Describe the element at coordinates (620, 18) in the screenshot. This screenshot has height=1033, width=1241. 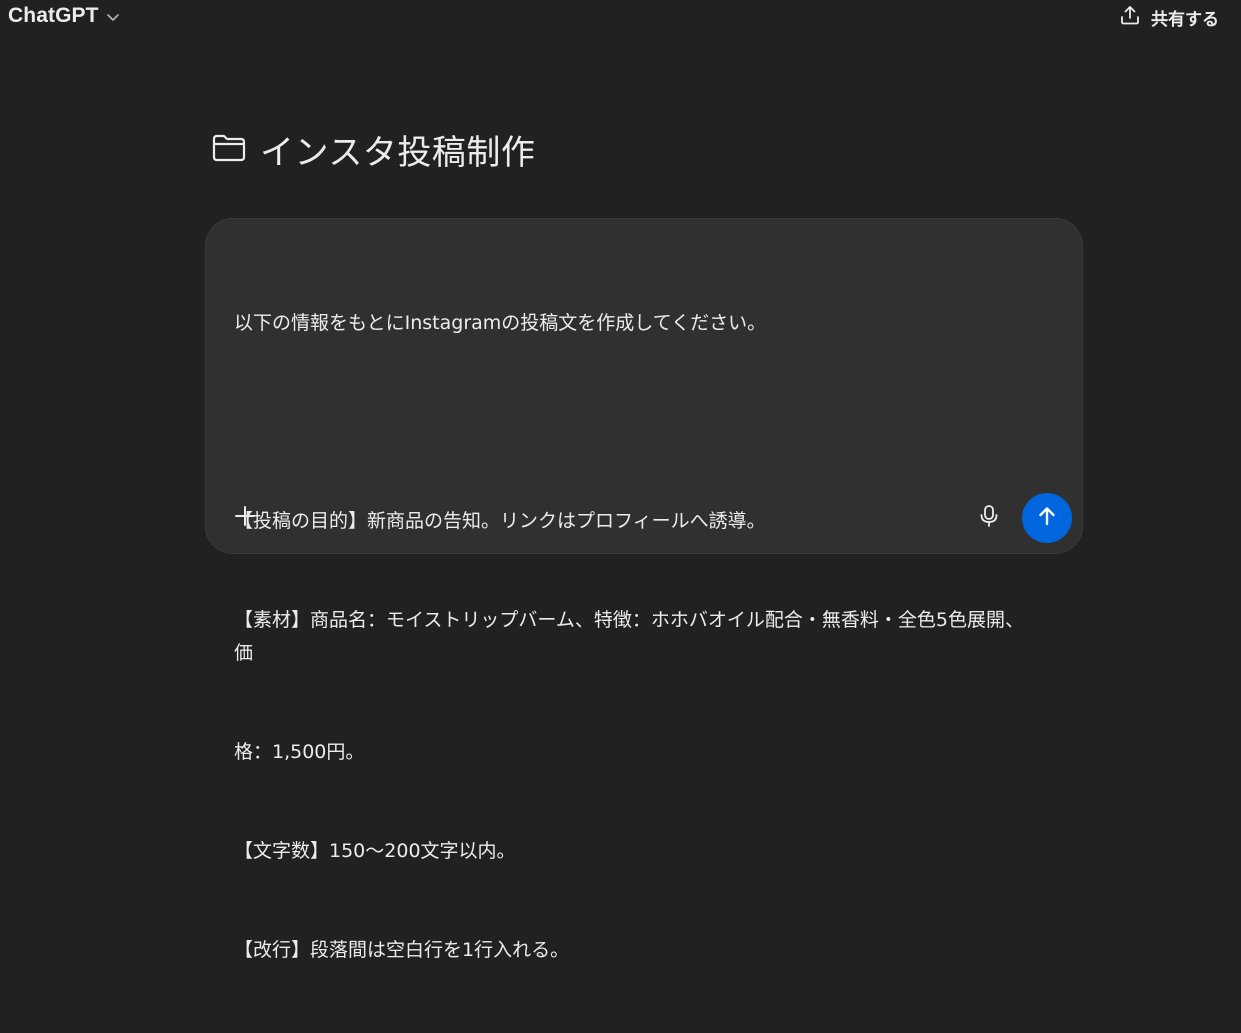
I see `top-bar: ChatGPT 共有する` at that location.